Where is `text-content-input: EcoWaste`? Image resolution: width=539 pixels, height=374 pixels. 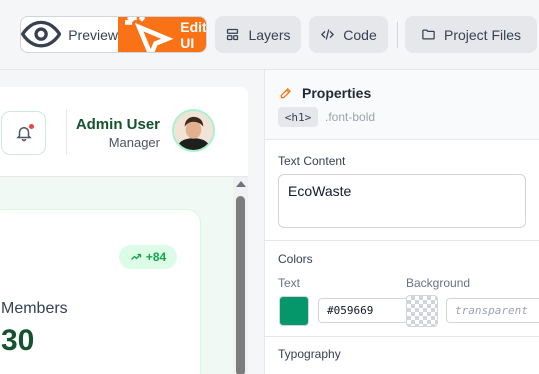
text-content-input: EcoWaste is located at coordinates (402, 201).